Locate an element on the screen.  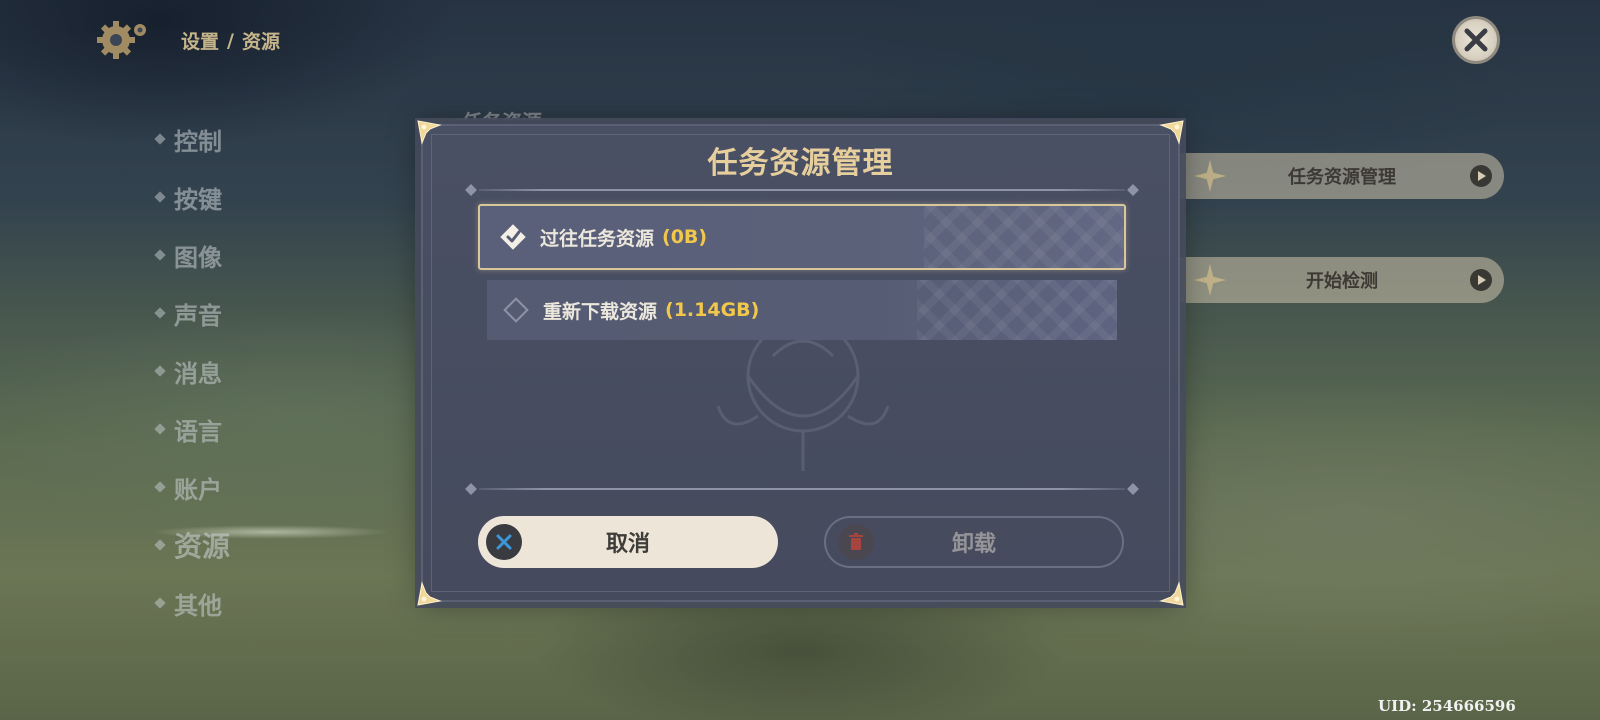
start-check-label: 开始检测 is located at coordinates (1342, 281).